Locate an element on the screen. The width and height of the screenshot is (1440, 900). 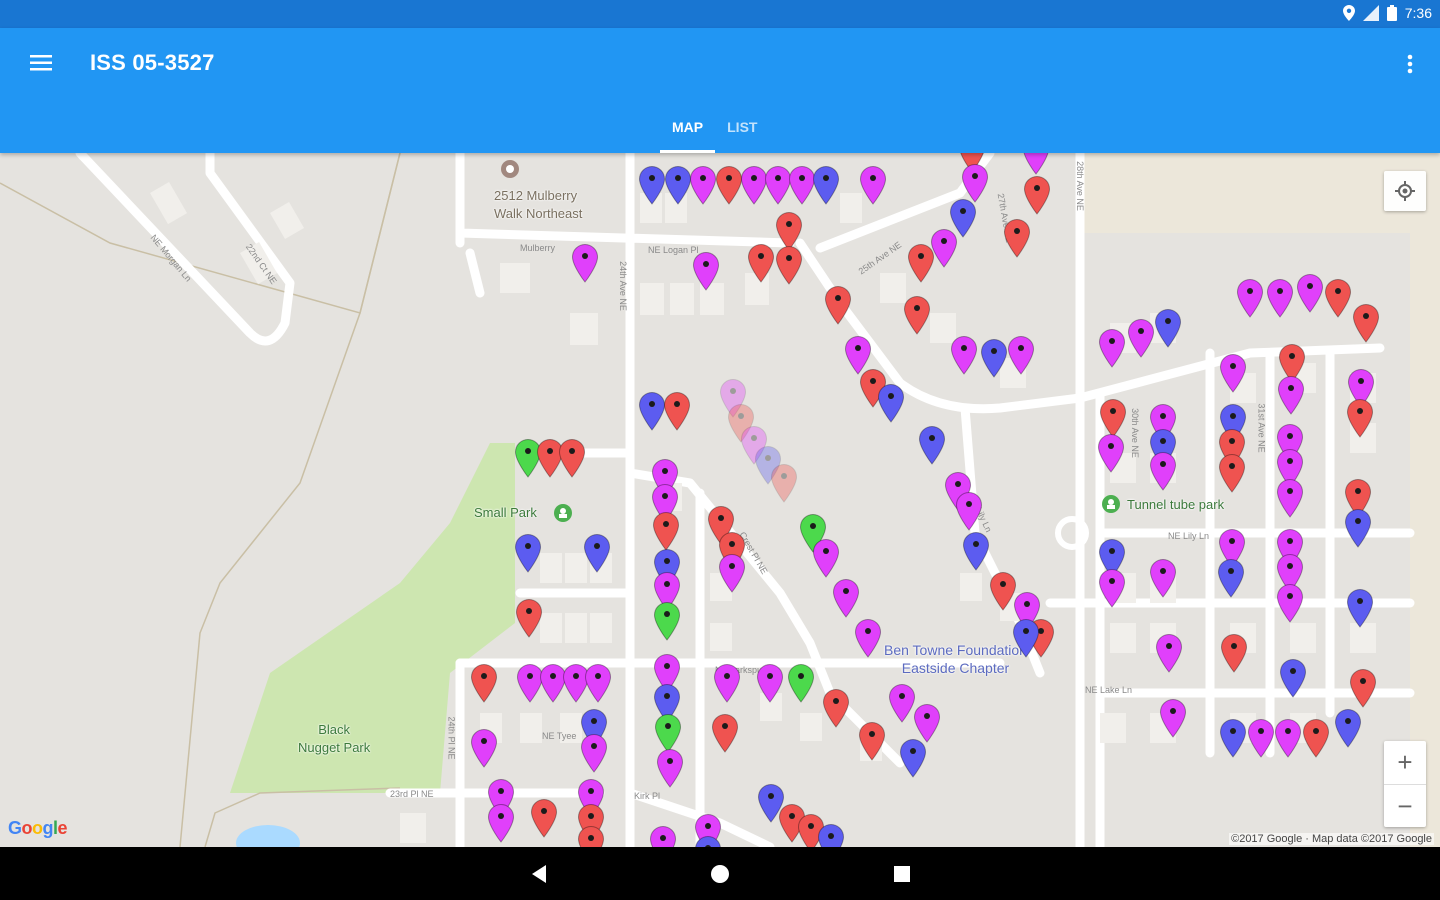
overflow-menu-button is located at coordinates (1410, 64).